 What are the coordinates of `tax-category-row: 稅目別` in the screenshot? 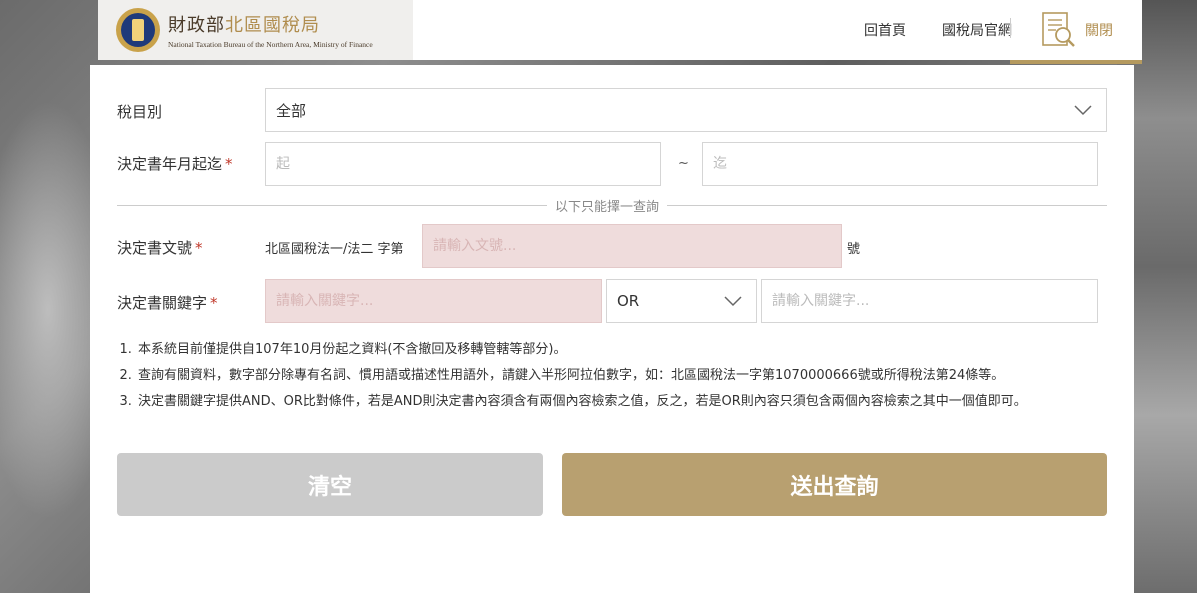 It's located at (191, 111).